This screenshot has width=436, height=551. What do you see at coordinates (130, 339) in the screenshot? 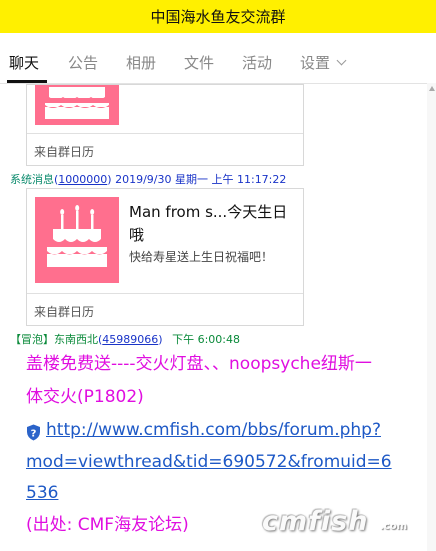
I see `sender-uid-link: 45989066` at bounding box center [130, 339].